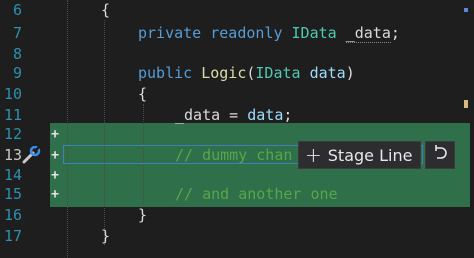 The width and height of the screenshot is (474, 258). Describe the element at coordinates (256, 194) in the screenshot. I see `code-text: // and another one` at that location.